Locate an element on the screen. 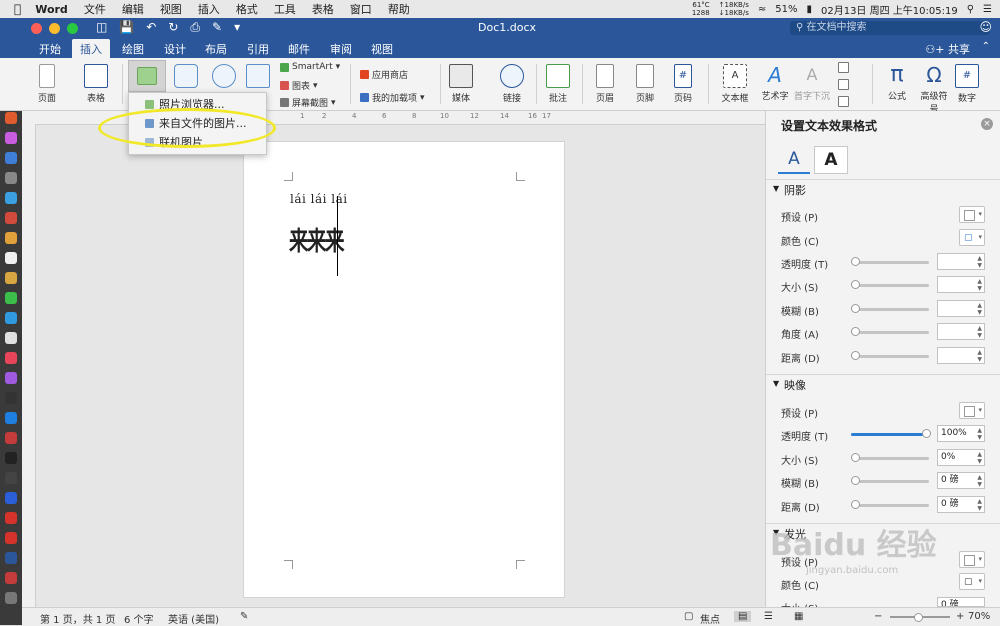 The width and height of the screenshot is (1000, 626). battery-icon: ▮ is located at coordinates (809, 9).